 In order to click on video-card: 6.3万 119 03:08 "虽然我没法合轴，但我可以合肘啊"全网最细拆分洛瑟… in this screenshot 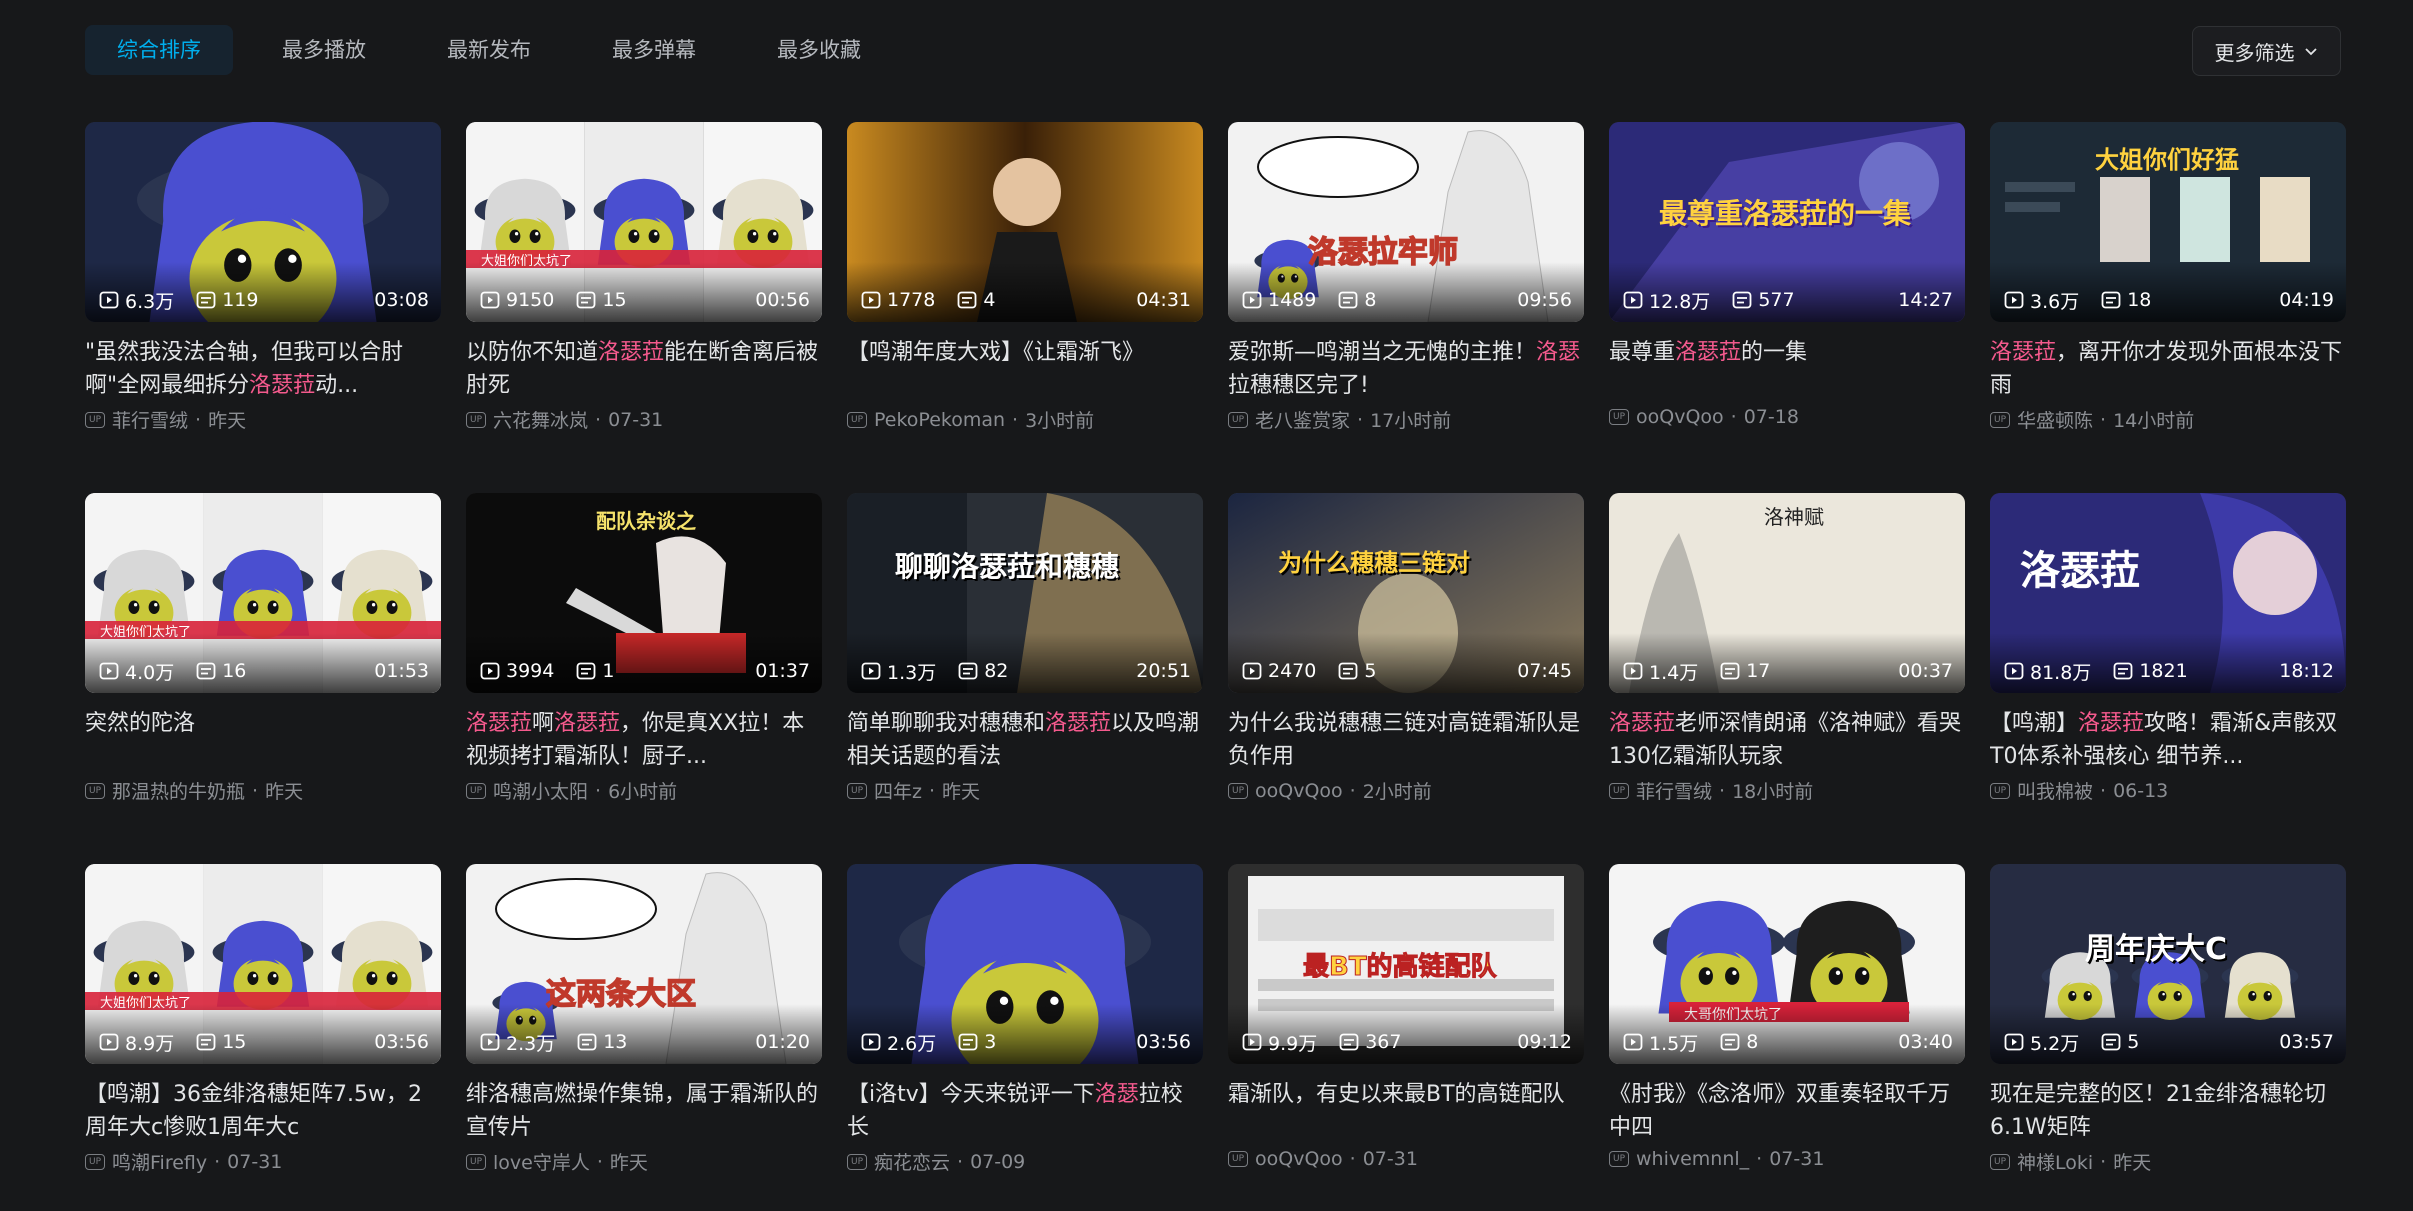, I will do `click(263, 307)`.